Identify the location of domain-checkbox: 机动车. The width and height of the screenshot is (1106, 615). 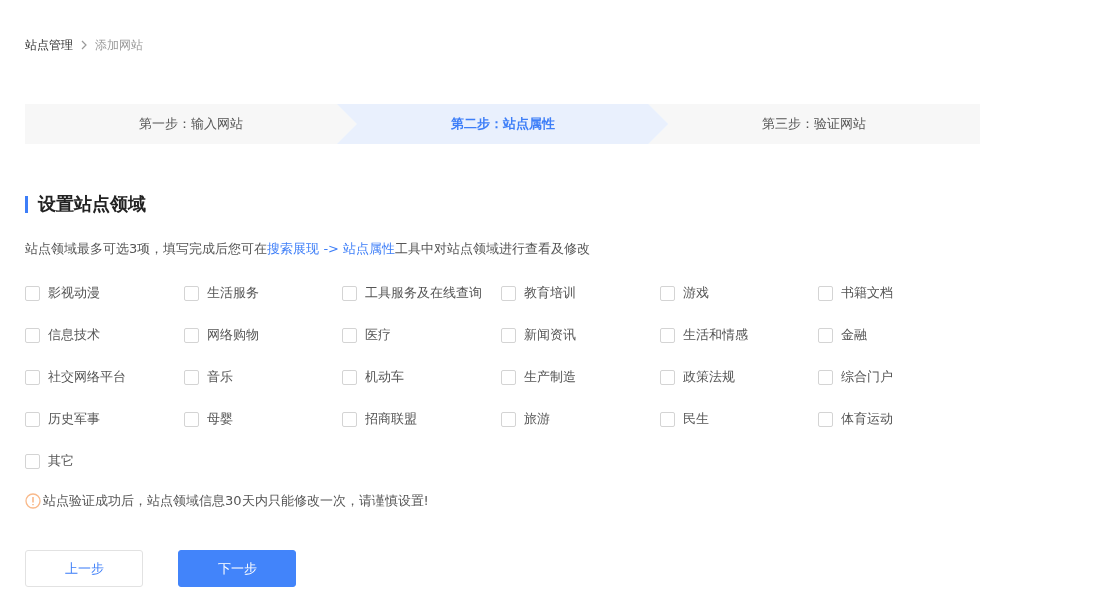
(422, 377).